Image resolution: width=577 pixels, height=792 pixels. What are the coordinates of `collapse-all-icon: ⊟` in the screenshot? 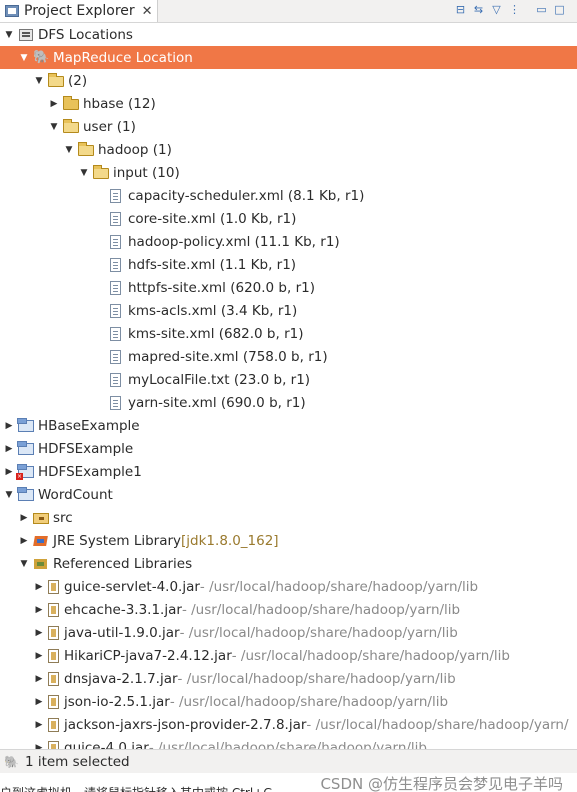 It's located at (460, 9).